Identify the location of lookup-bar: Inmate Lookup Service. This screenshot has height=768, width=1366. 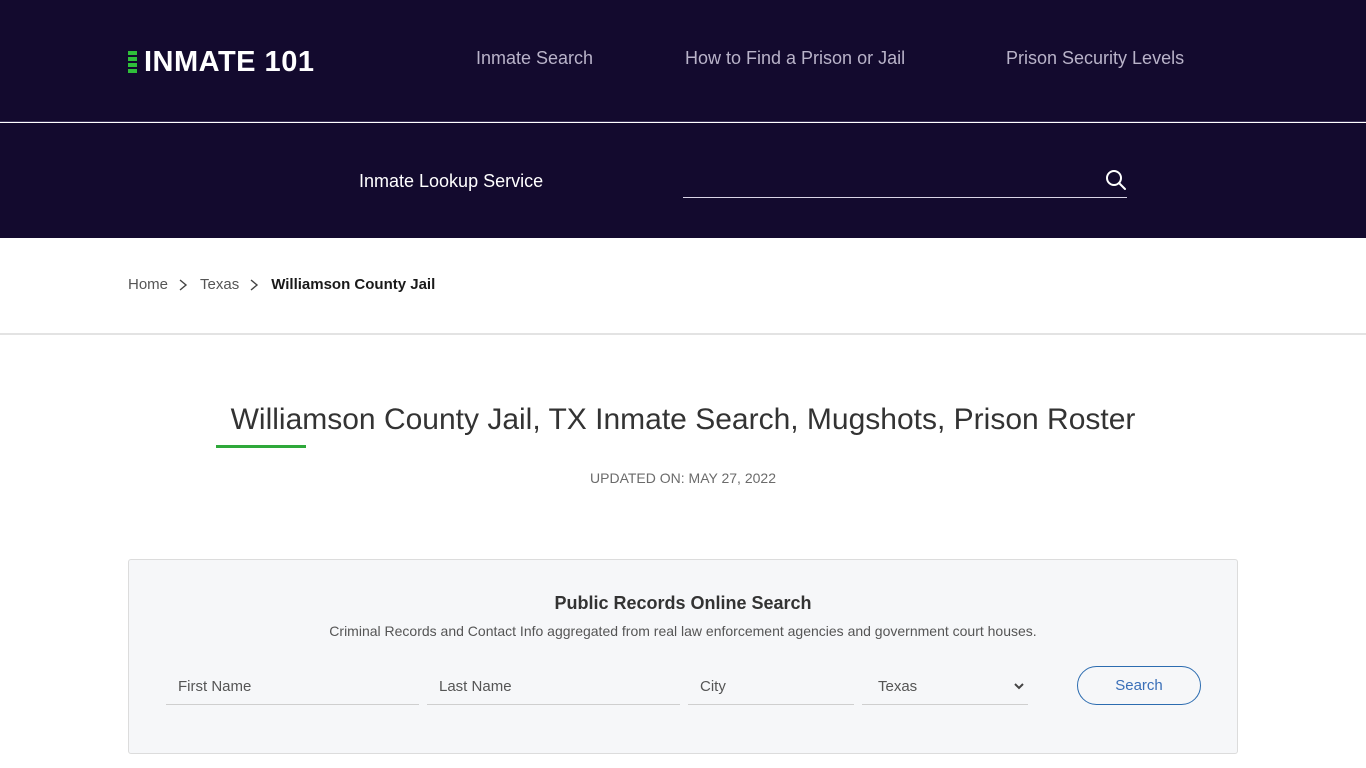
(683, 180).